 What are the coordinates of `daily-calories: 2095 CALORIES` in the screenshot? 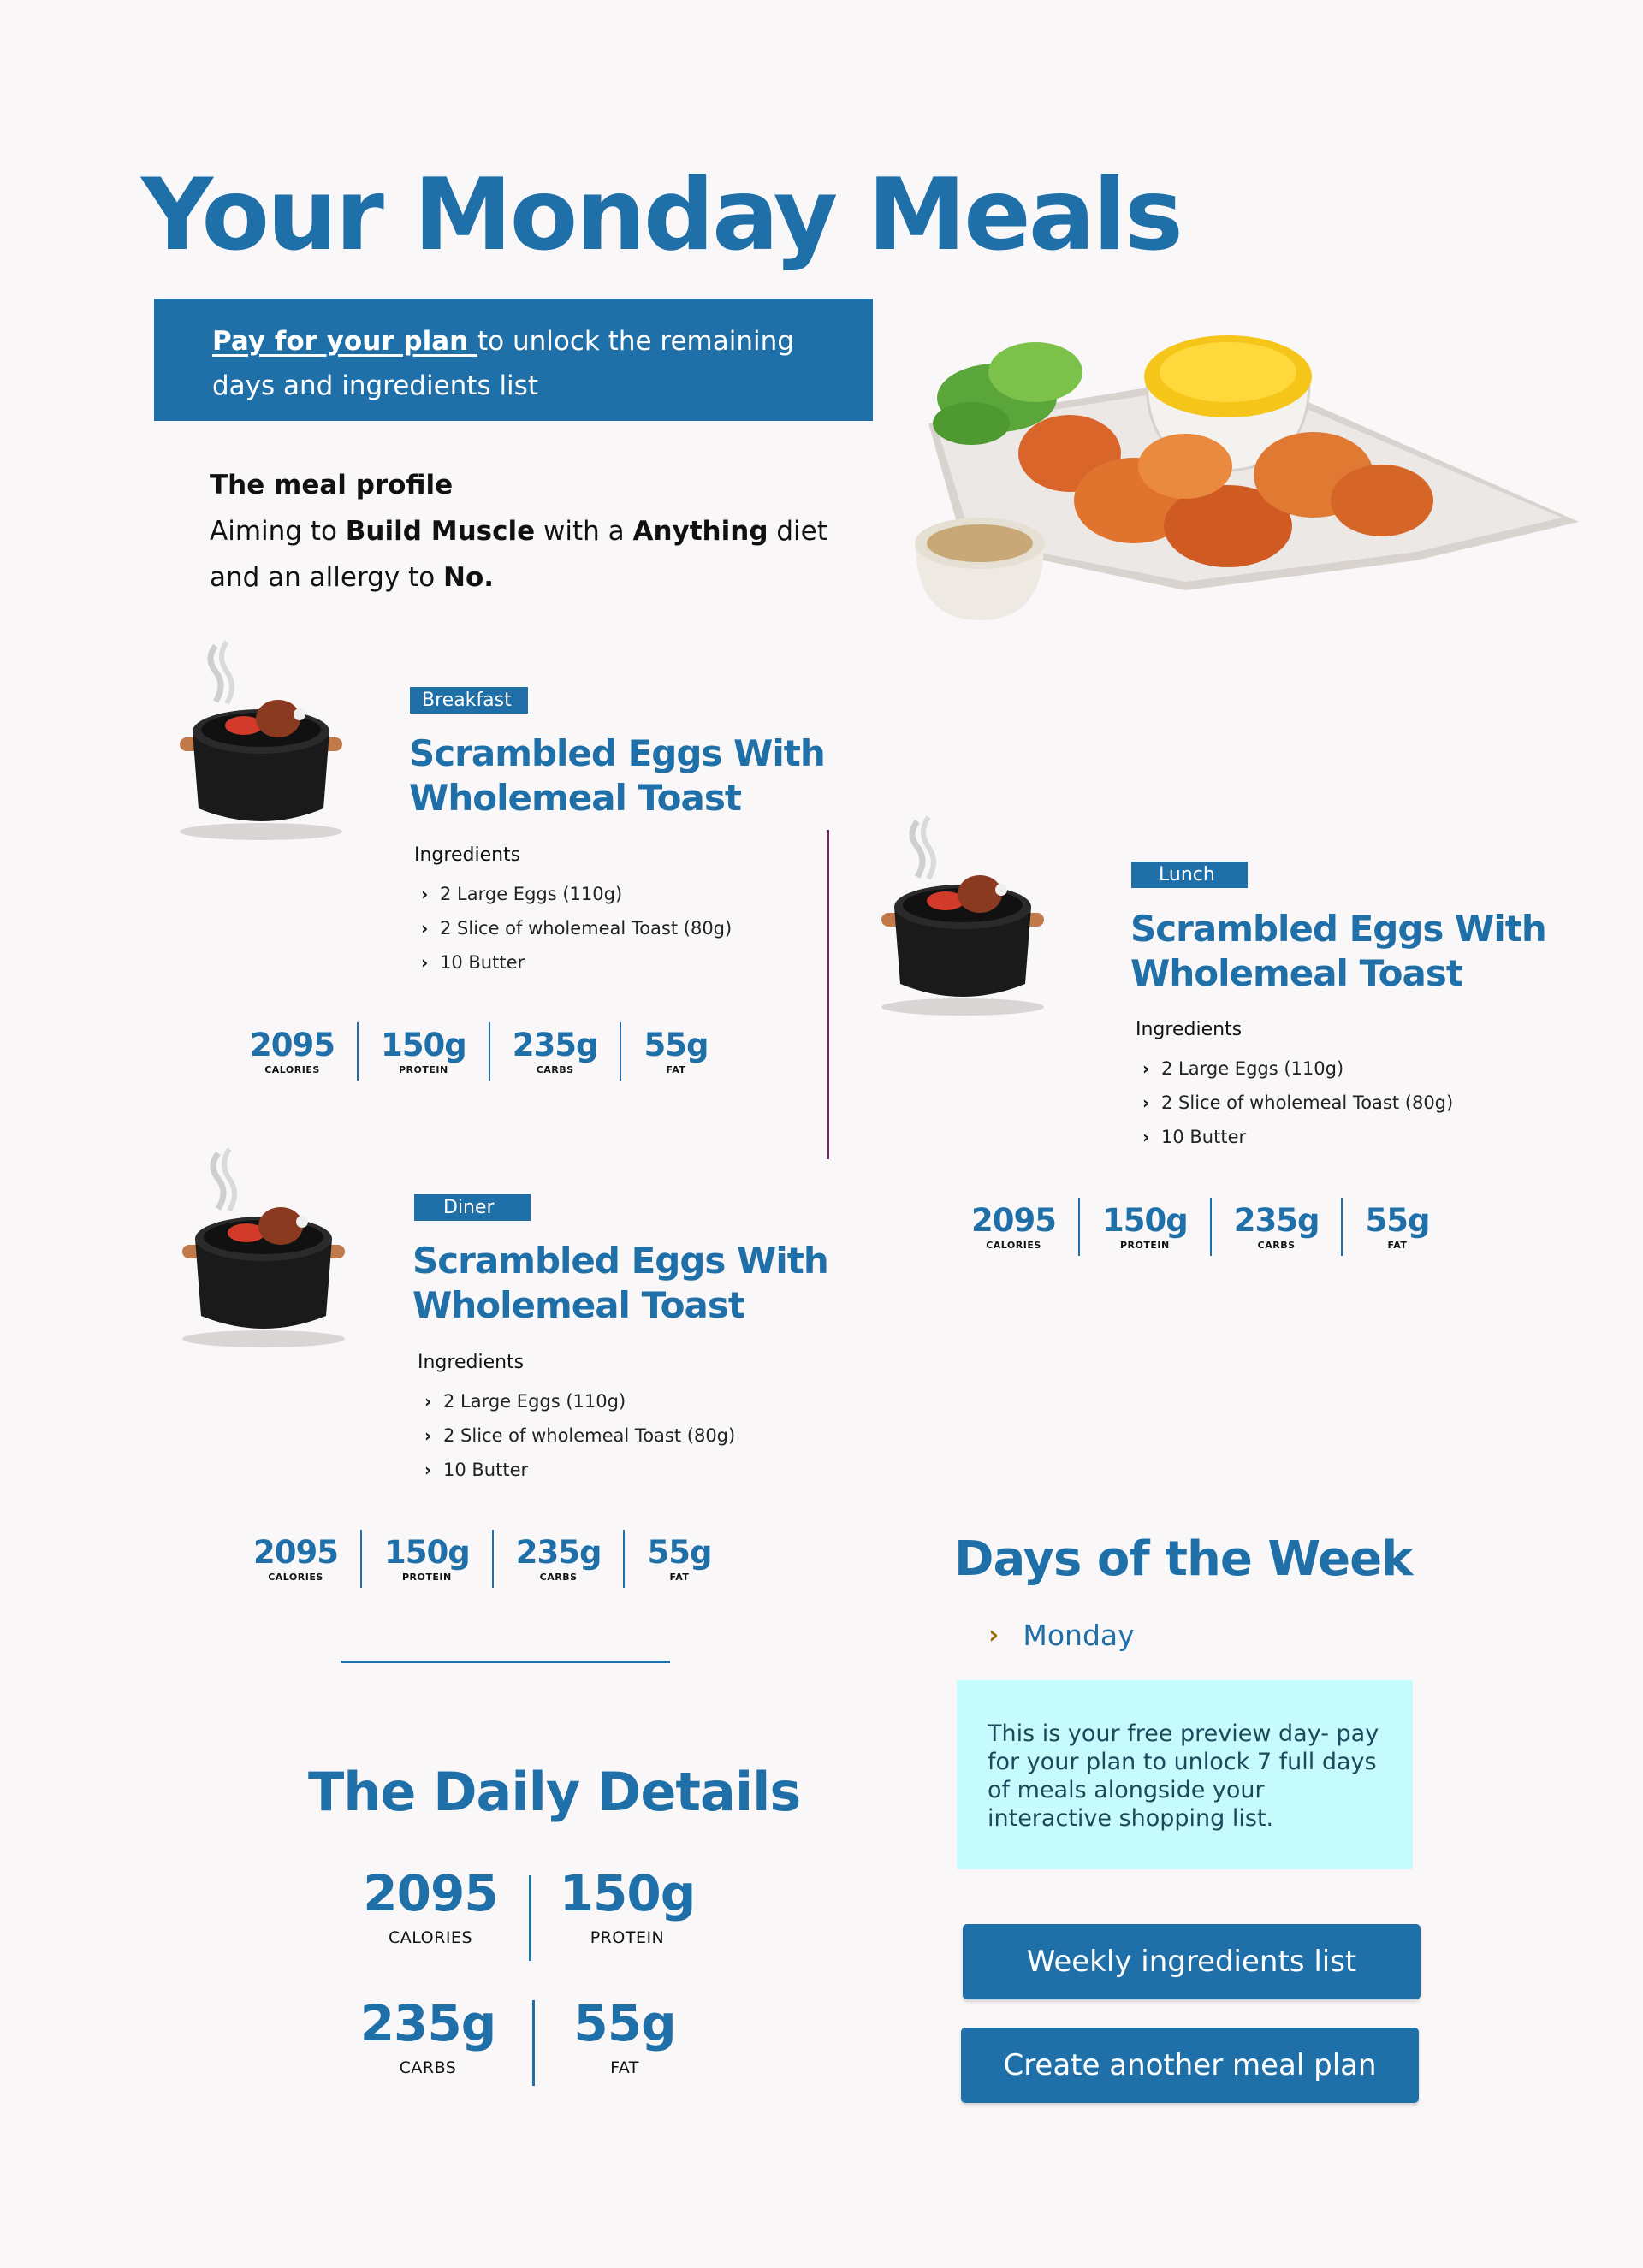 It's located at (431, 1905).